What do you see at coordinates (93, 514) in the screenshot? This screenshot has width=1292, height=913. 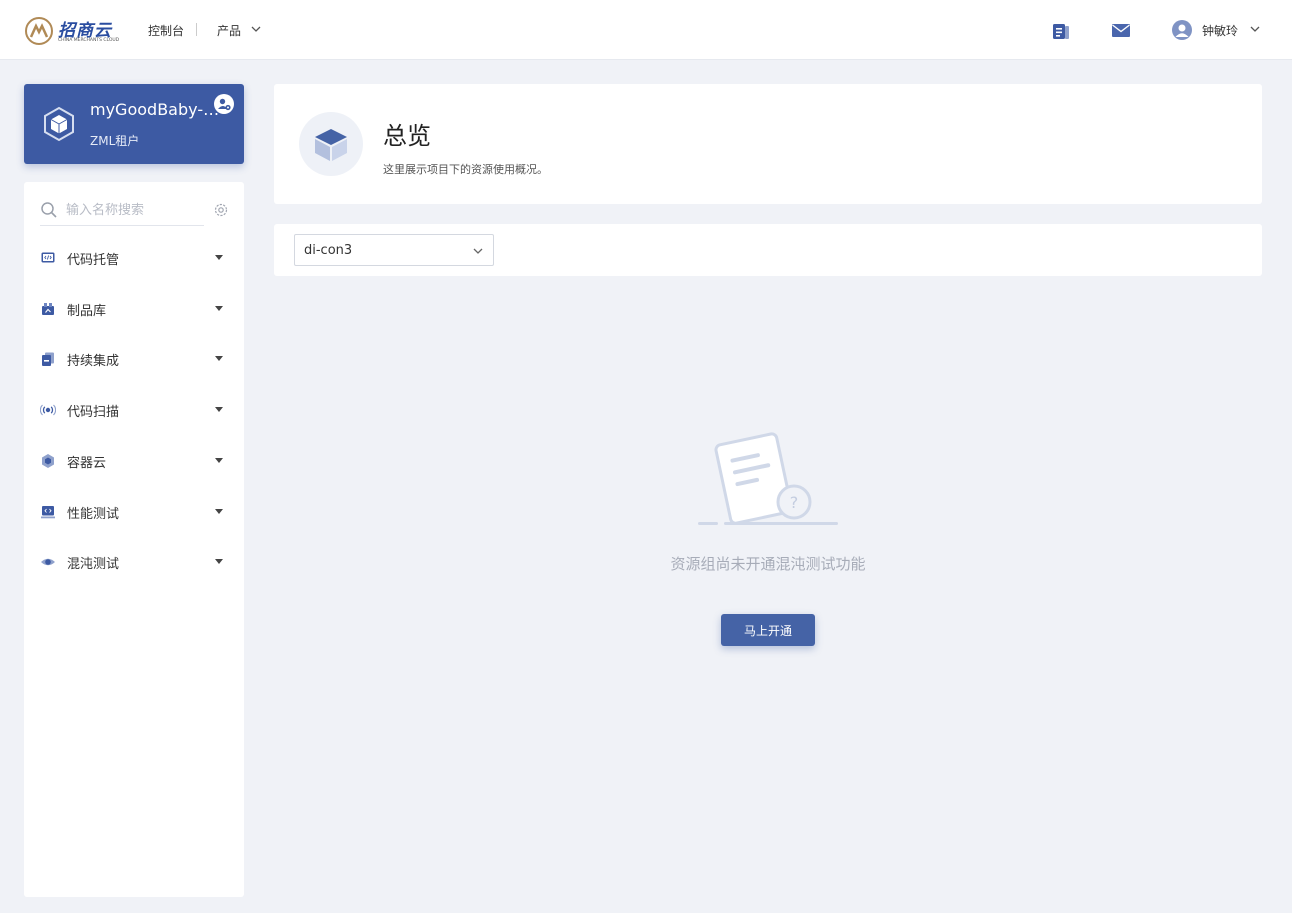 I see `sidebar-item-label: 性能测试` at bounding box center [93, 514].